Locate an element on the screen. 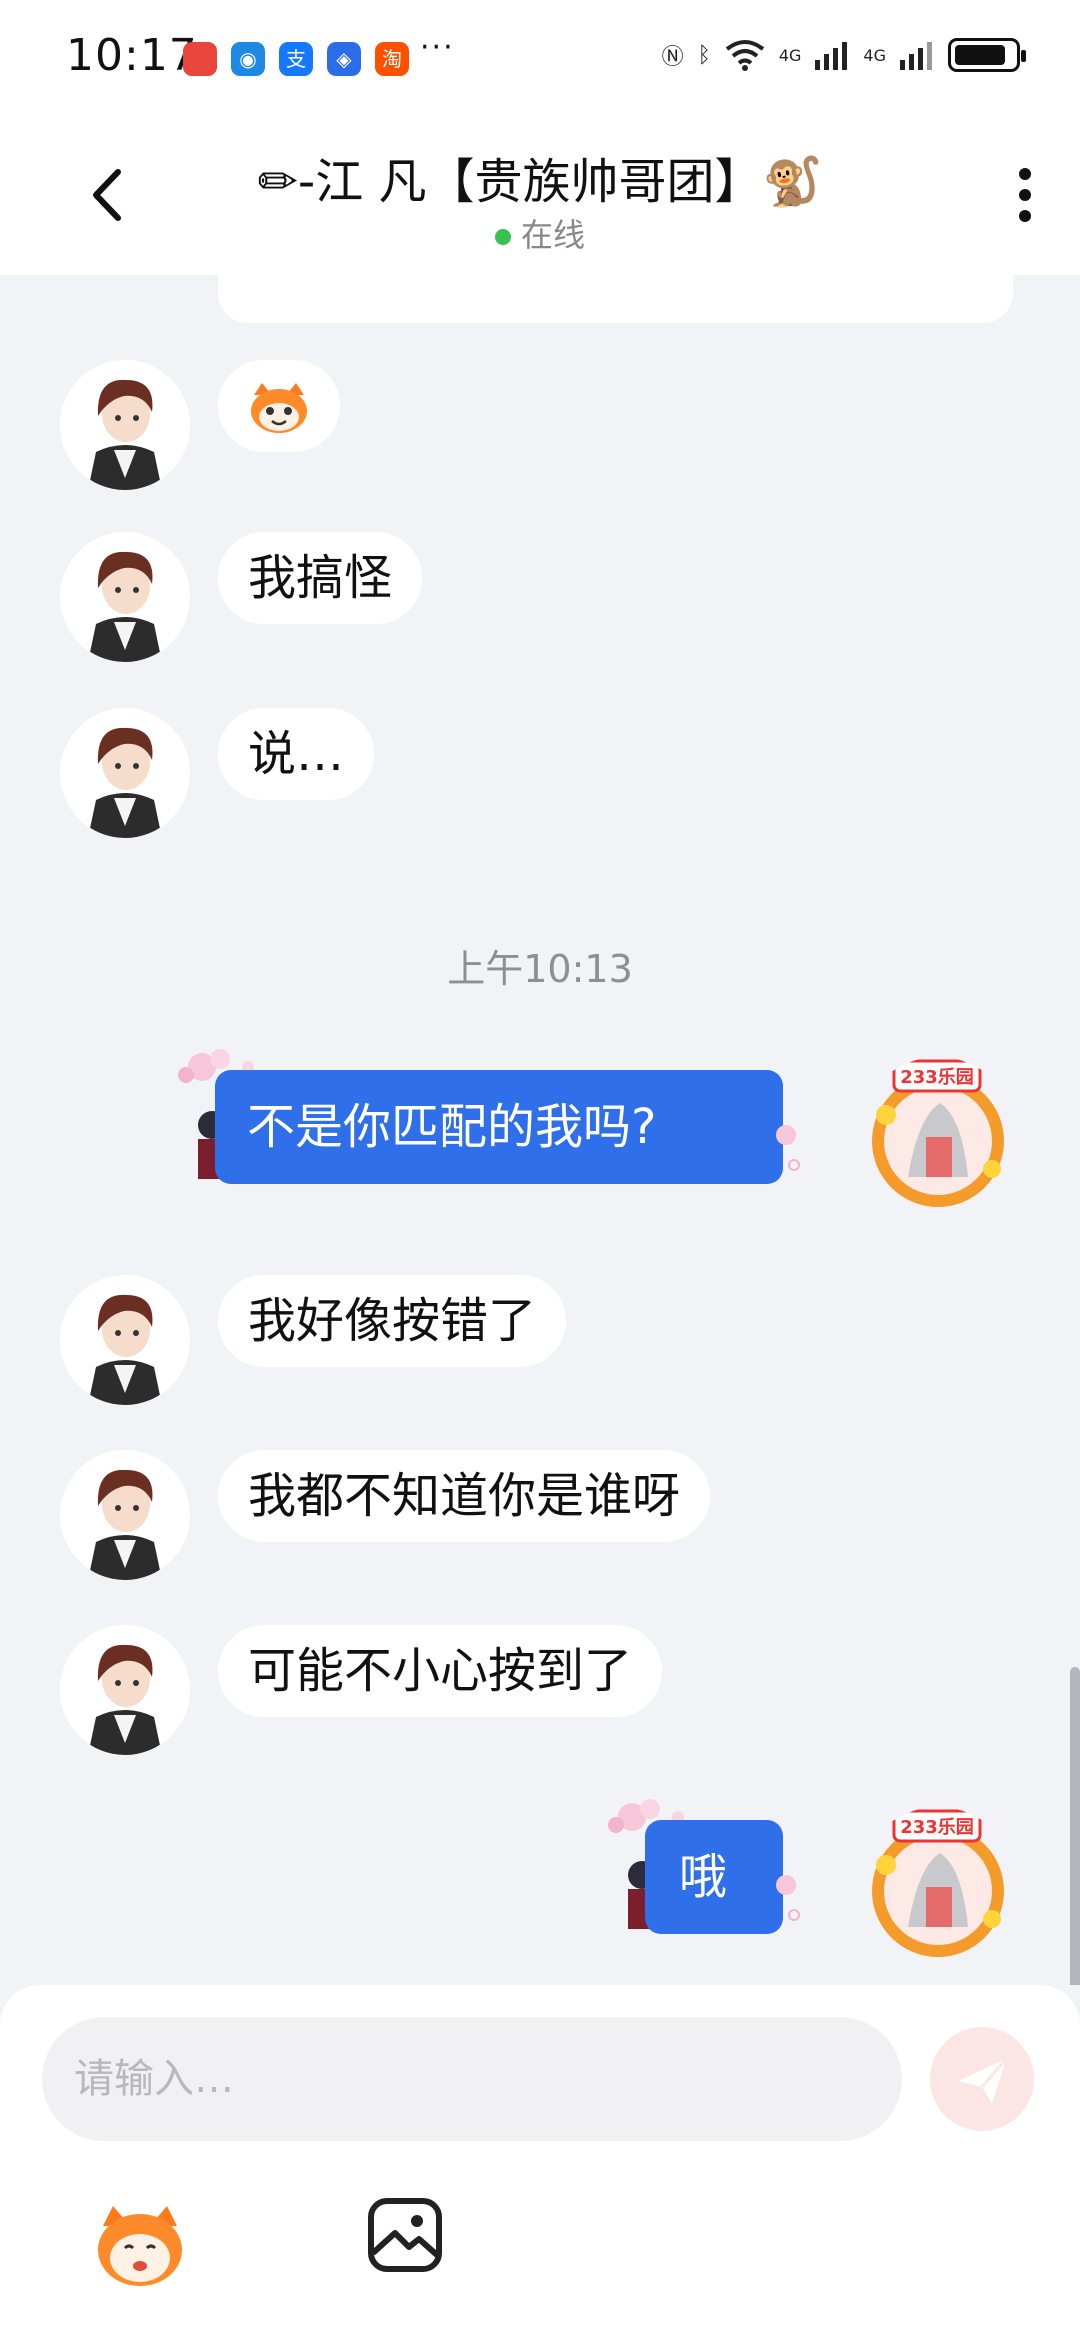 The image size is (1080, 2340). status-time: 10:17 is located at coordinates (132, 55).